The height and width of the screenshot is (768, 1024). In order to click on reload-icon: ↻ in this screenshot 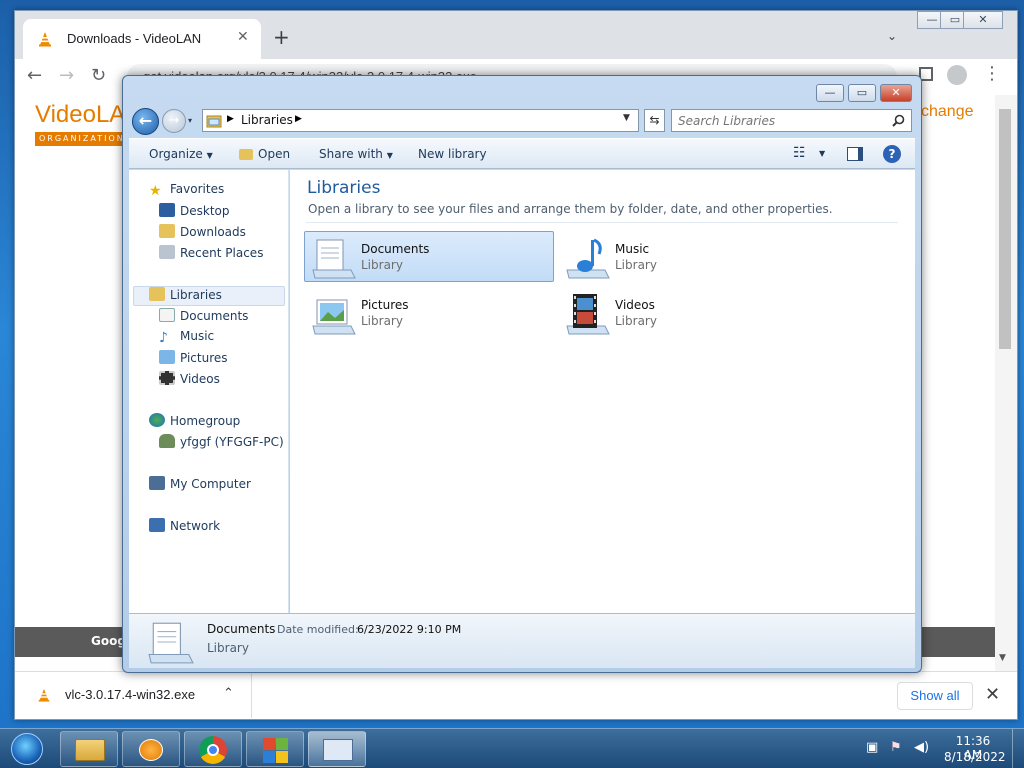, I will do `click(98, 75)`.